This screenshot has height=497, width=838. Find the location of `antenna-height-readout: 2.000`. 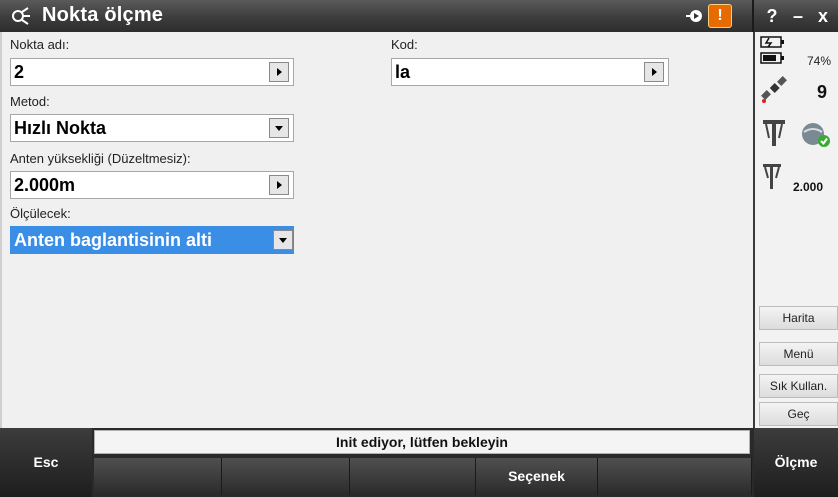

antenna-height-readout: 2.000 is located at coordinates (808, 187).